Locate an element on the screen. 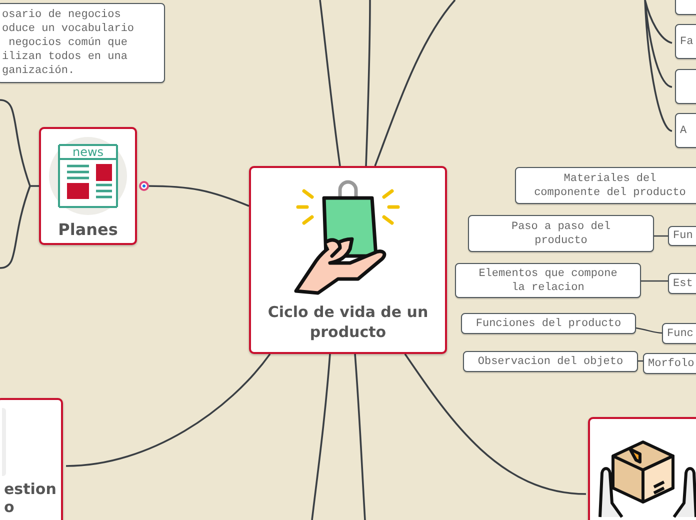 This screenshot has width=696, height=520. newspaper-icon: news is located at coordinates (88, 176).